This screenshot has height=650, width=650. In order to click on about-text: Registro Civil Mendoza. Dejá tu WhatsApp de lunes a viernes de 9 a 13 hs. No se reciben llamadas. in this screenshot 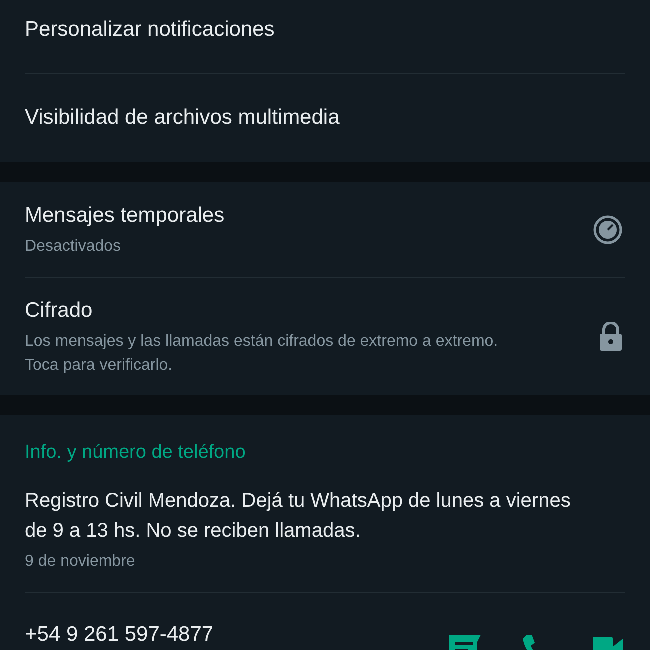, I will do `click(298, 516)`.